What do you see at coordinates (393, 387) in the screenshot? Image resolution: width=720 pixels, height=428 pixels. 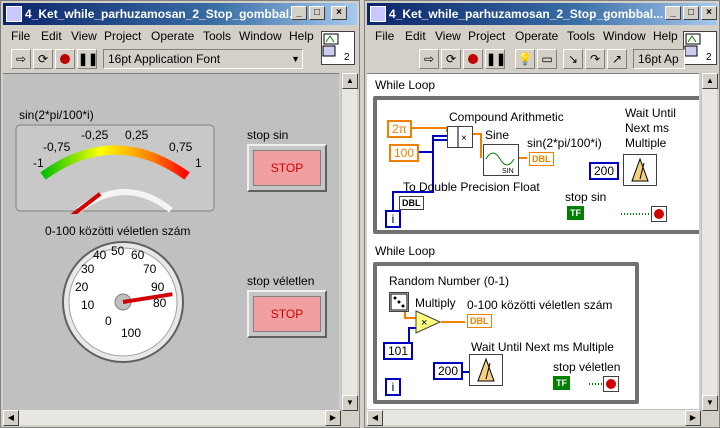 I see `loop2-iteration-terminal: i` at bounding box center [393, 387].